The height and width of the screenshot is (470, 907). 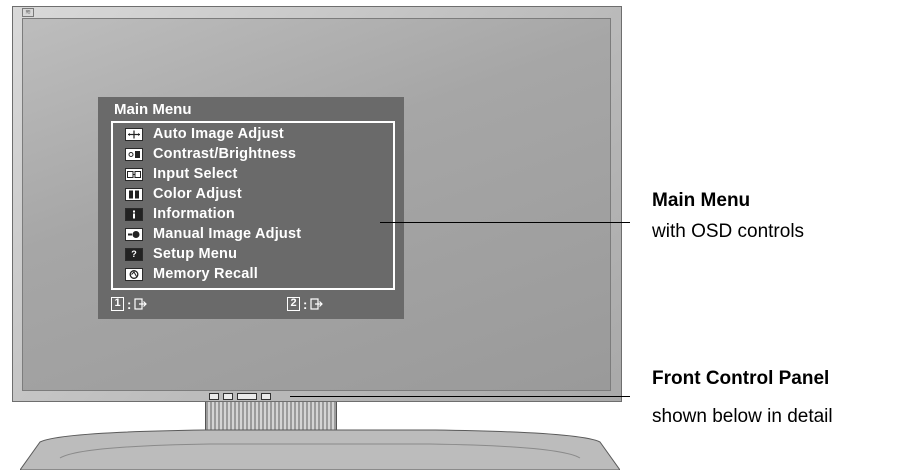 I want to click on menu-item-manual-image-adjust: Manual Image Adjust, so click(x=213, y=234).